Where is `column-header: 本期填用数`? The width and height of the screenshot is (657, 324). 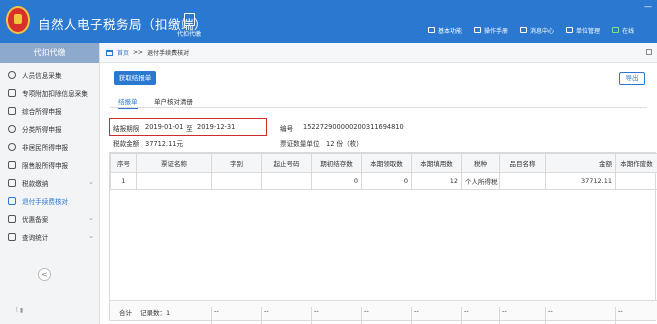
column-header: 本期填用数 is located at coordinates (436, 163).